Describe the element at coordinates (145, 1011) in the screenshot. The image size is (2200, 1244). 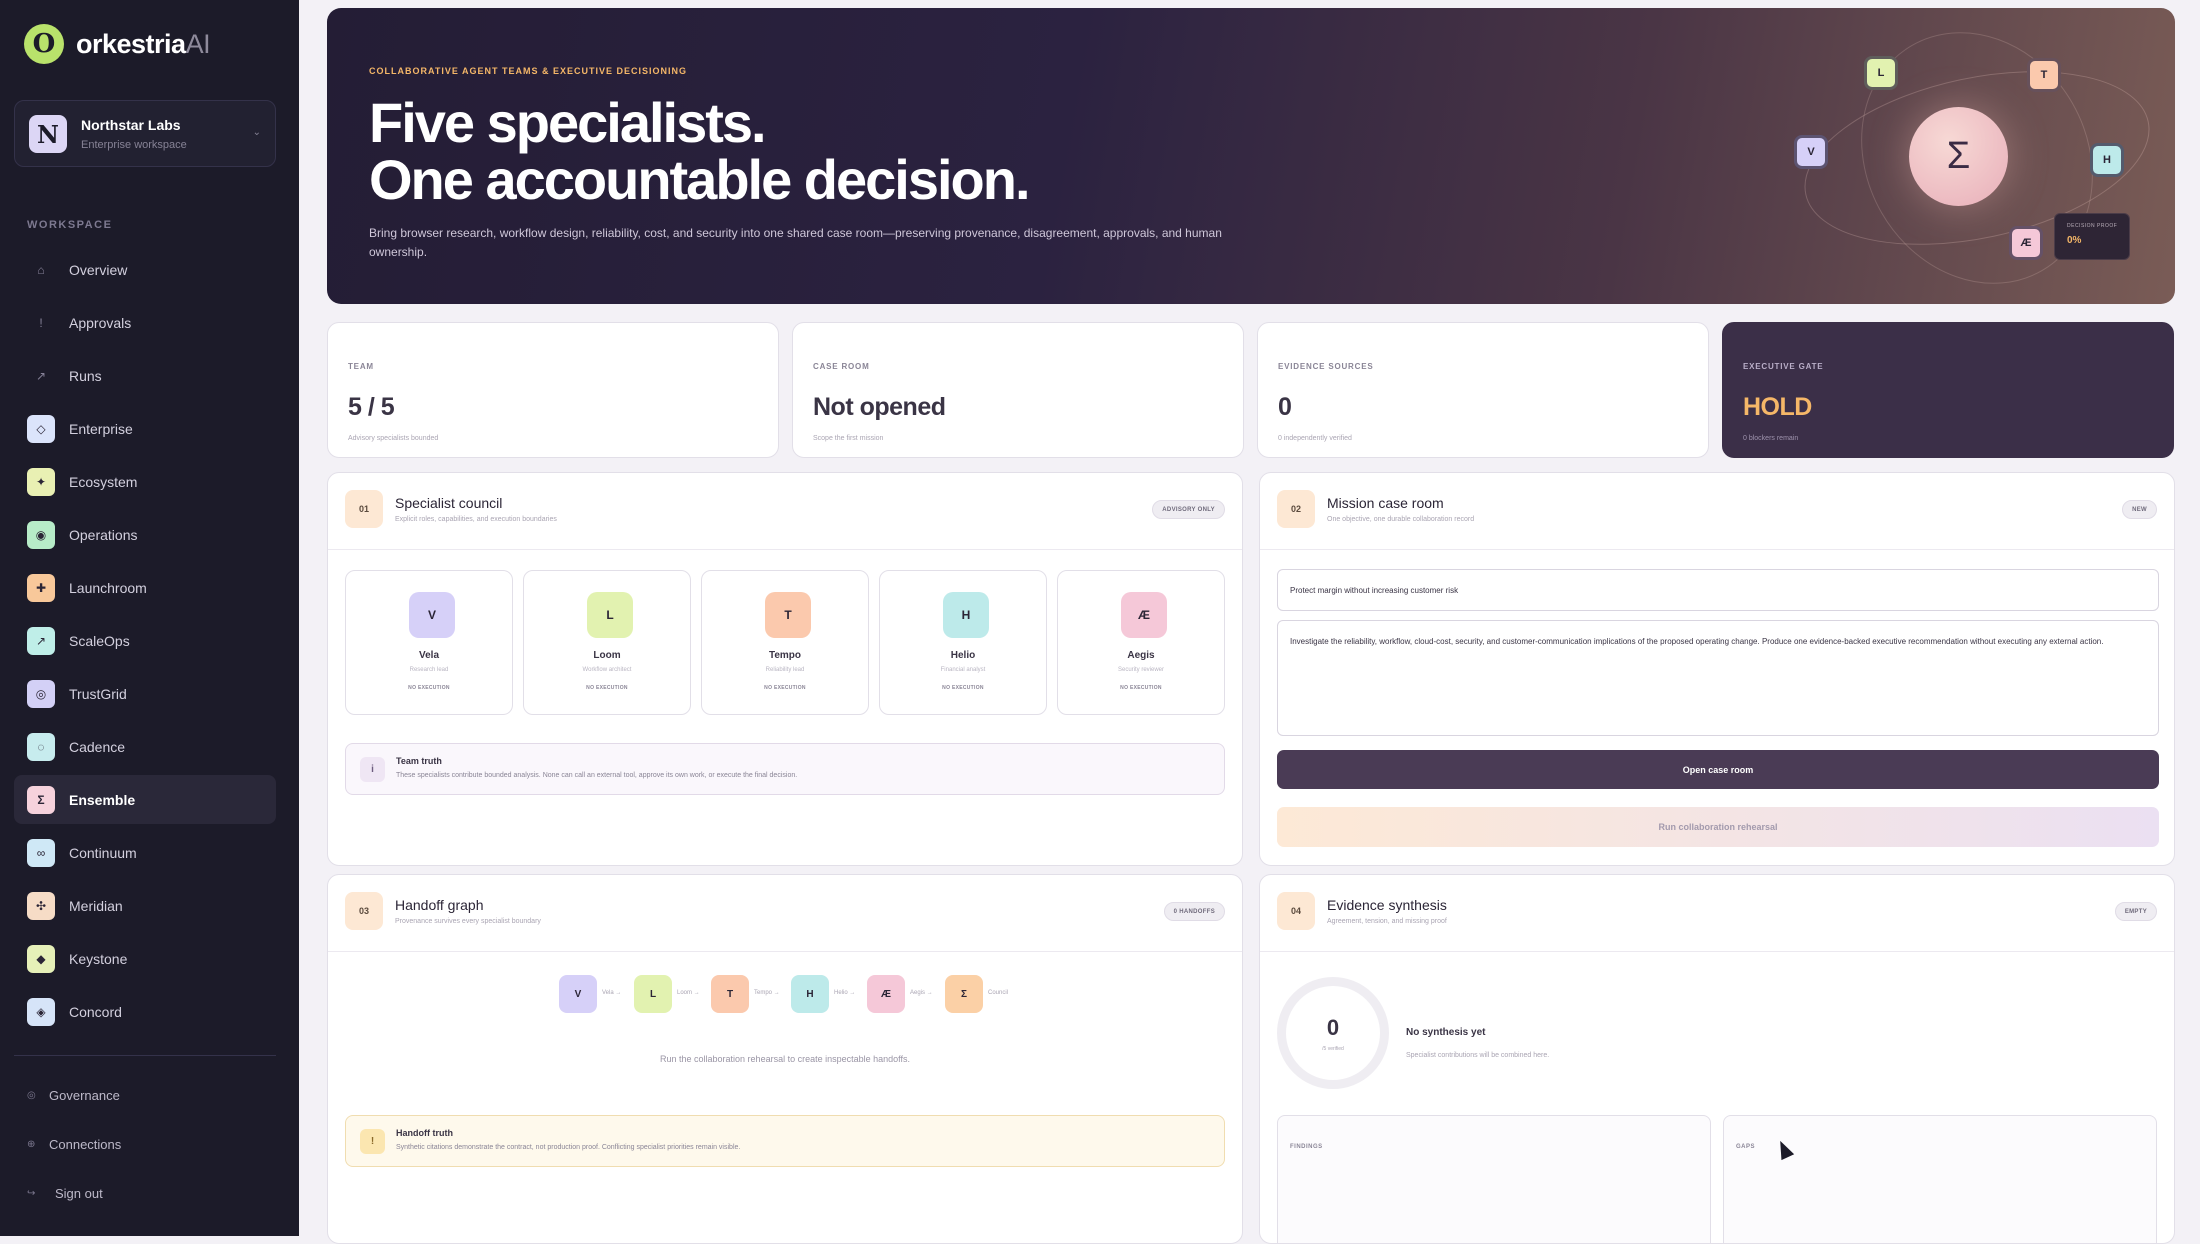
I see `sidebar-item-concord: ◈ Concord` at that location.